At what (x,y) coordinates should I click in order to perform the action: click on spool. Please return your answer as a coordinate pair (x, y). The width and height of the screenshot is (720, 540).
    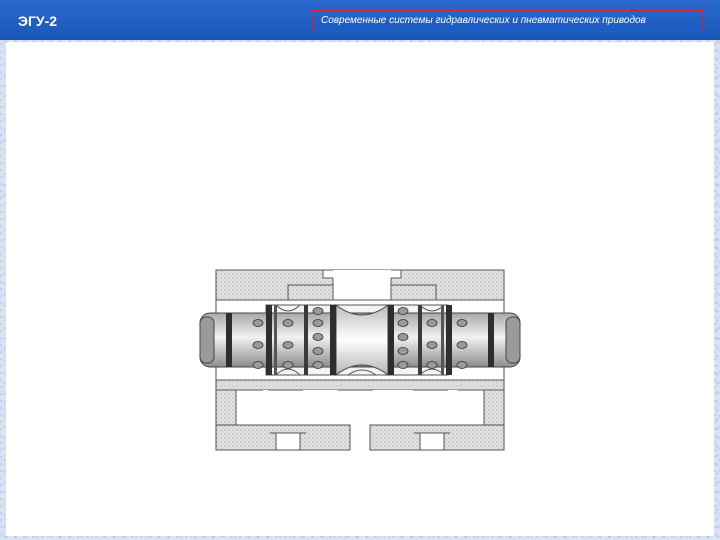
    Looking at the image, I should click on (360, 340).